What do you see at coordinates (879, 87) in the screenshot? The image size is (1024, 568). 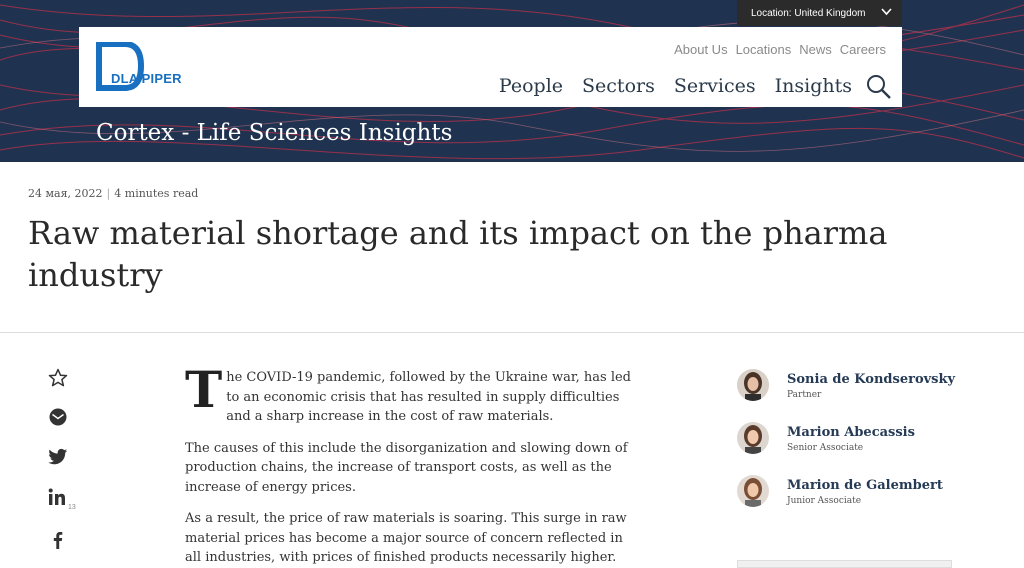 I see `search-icon` at bounding box center [879, 87].